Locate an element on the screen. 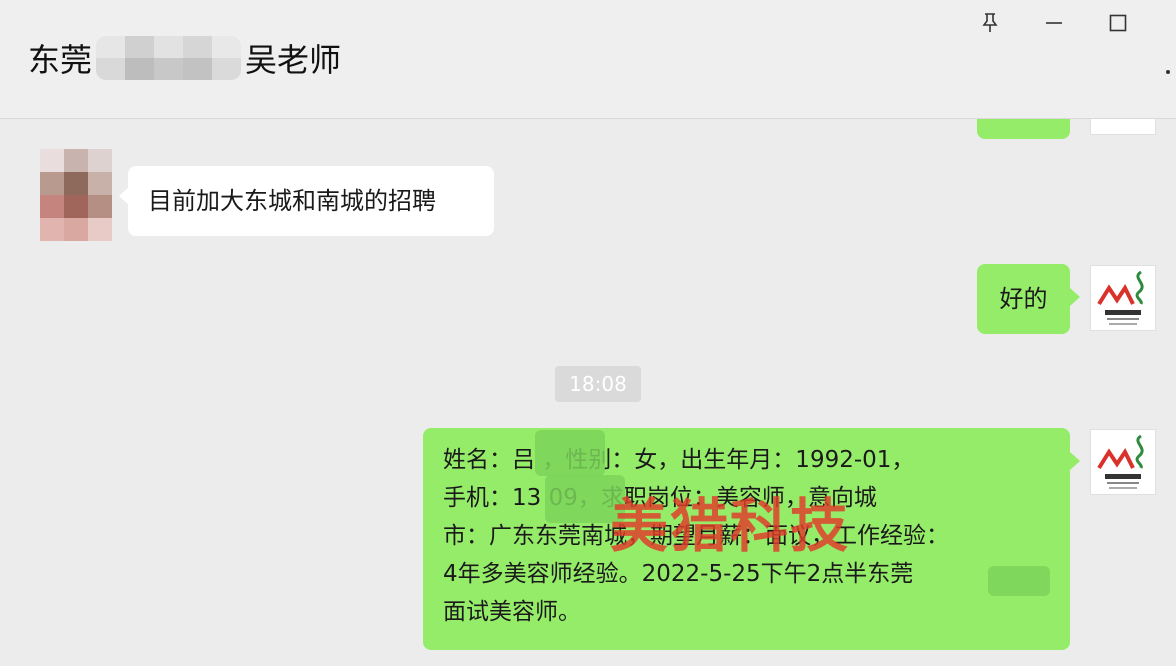 The width and height of the screenshot is (1176, 666). pin-icon is located at coordinates (990, 23).